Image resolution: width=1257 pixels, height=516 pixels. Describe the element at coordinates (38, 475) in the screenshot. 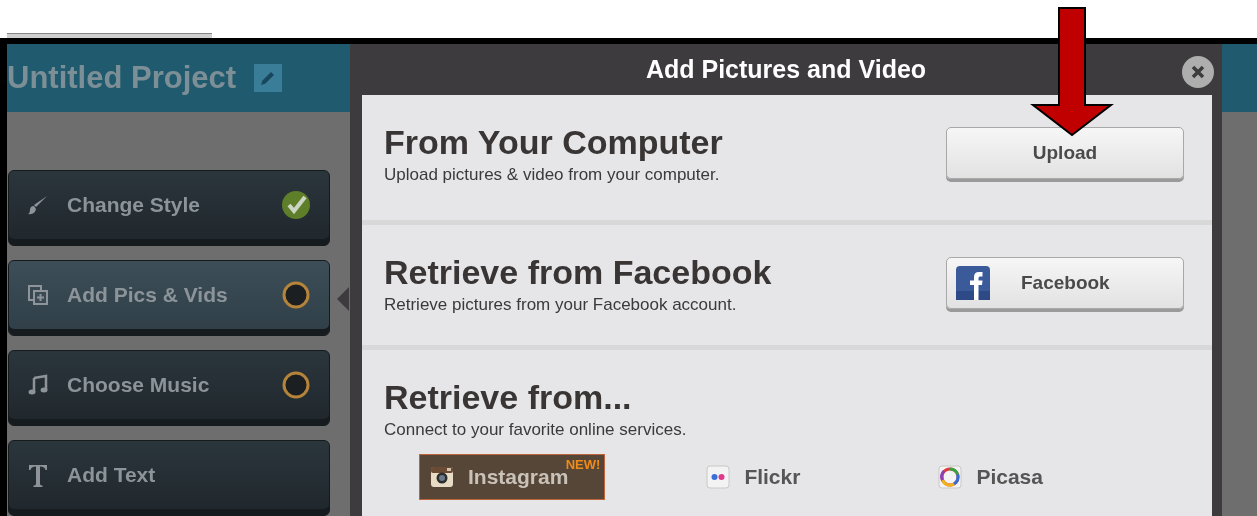

I see `text-icon` at that location.